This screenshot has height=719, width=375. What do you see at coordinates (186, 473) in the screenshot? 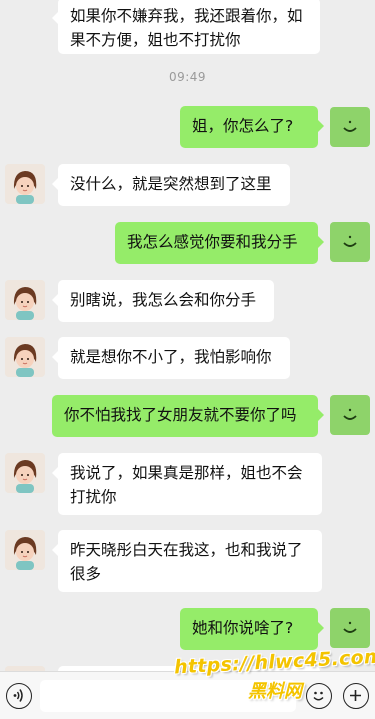
I see `message-text-line: 我说了，如果真是那样，姐也不会` at bounding box center [186, 473].